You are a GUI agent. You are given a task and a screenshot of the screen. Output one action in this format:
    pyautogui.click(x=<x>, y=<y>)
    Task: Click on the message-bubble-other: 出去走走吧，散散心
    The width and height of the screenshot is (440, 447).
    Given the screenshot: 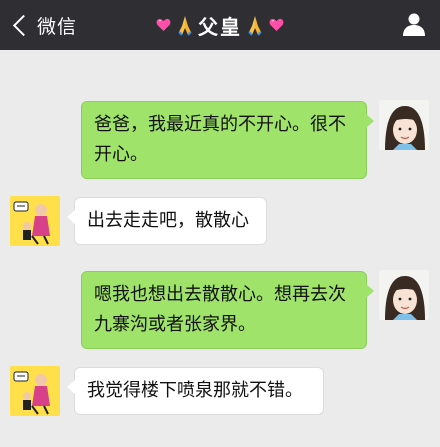 What is the action you would take?
    pyautogui.click(x=170, y=221)
    